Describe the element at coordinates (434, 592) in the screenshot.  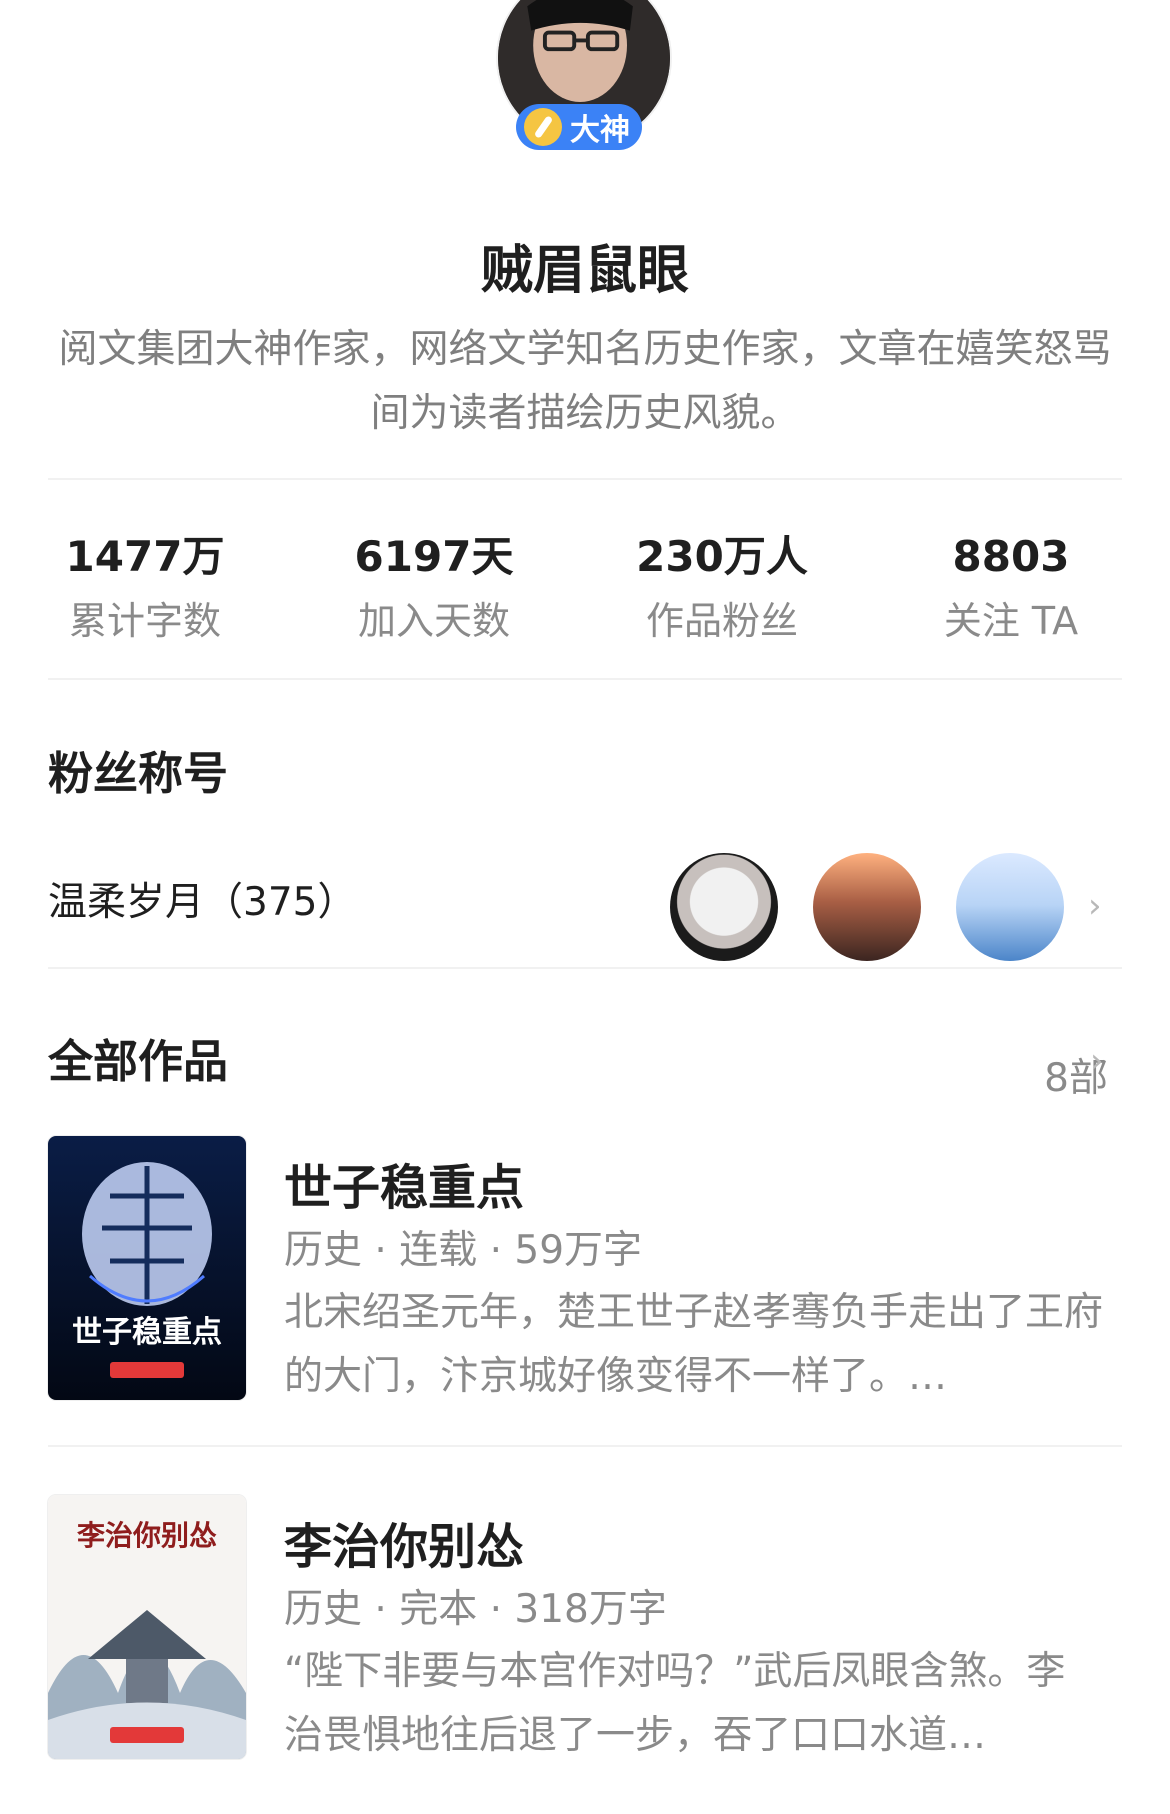
I see `stat-join-days: 6197天 加入天数` at that location.